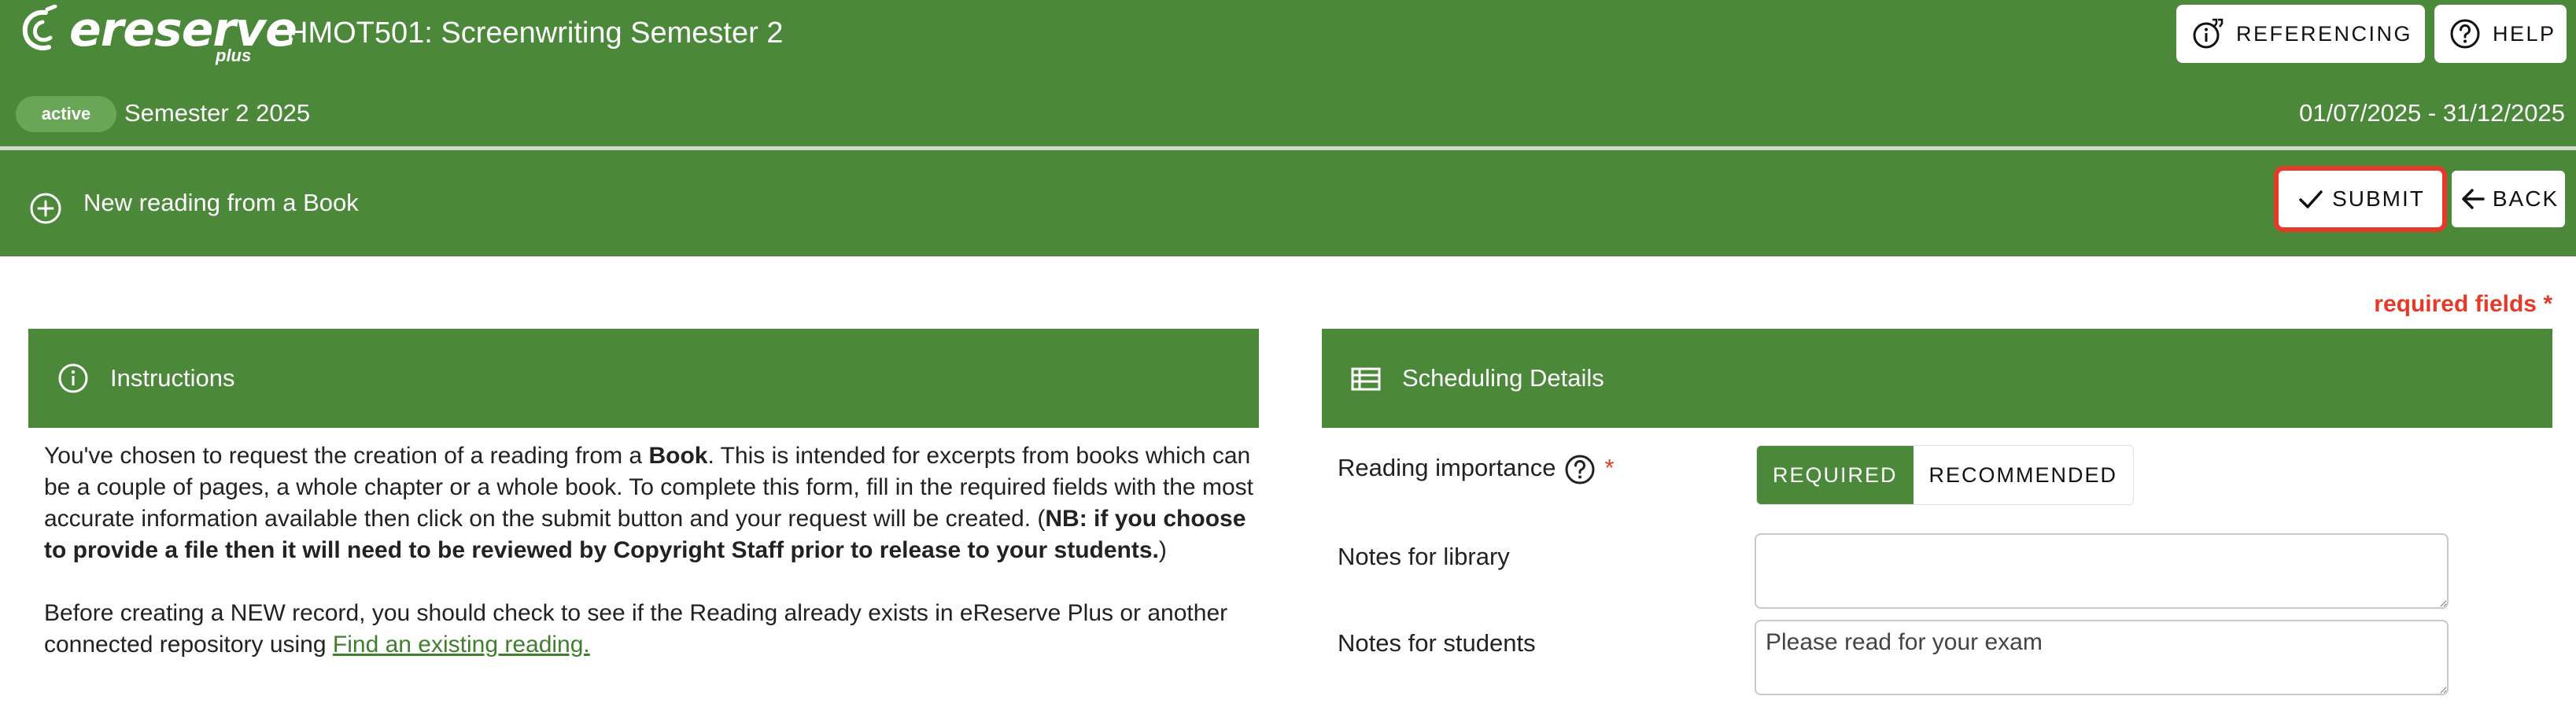 The height and width of the screenshot is (711, 2576). I want to click on course-title: HMOT501: Screenwriting Semester 2, so click(535, 33).